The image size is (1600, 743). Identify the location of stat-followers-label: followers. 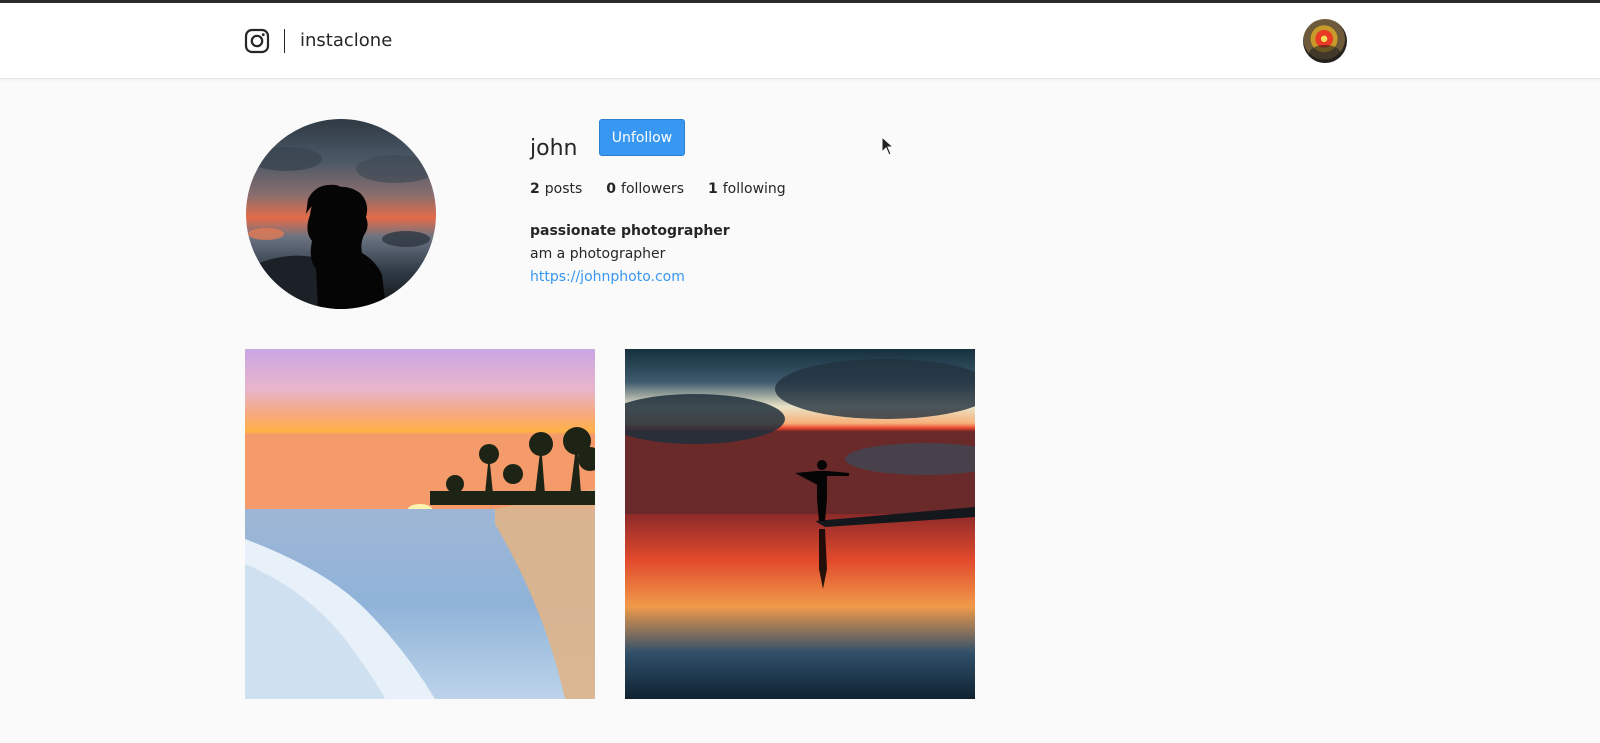
(652, 189).